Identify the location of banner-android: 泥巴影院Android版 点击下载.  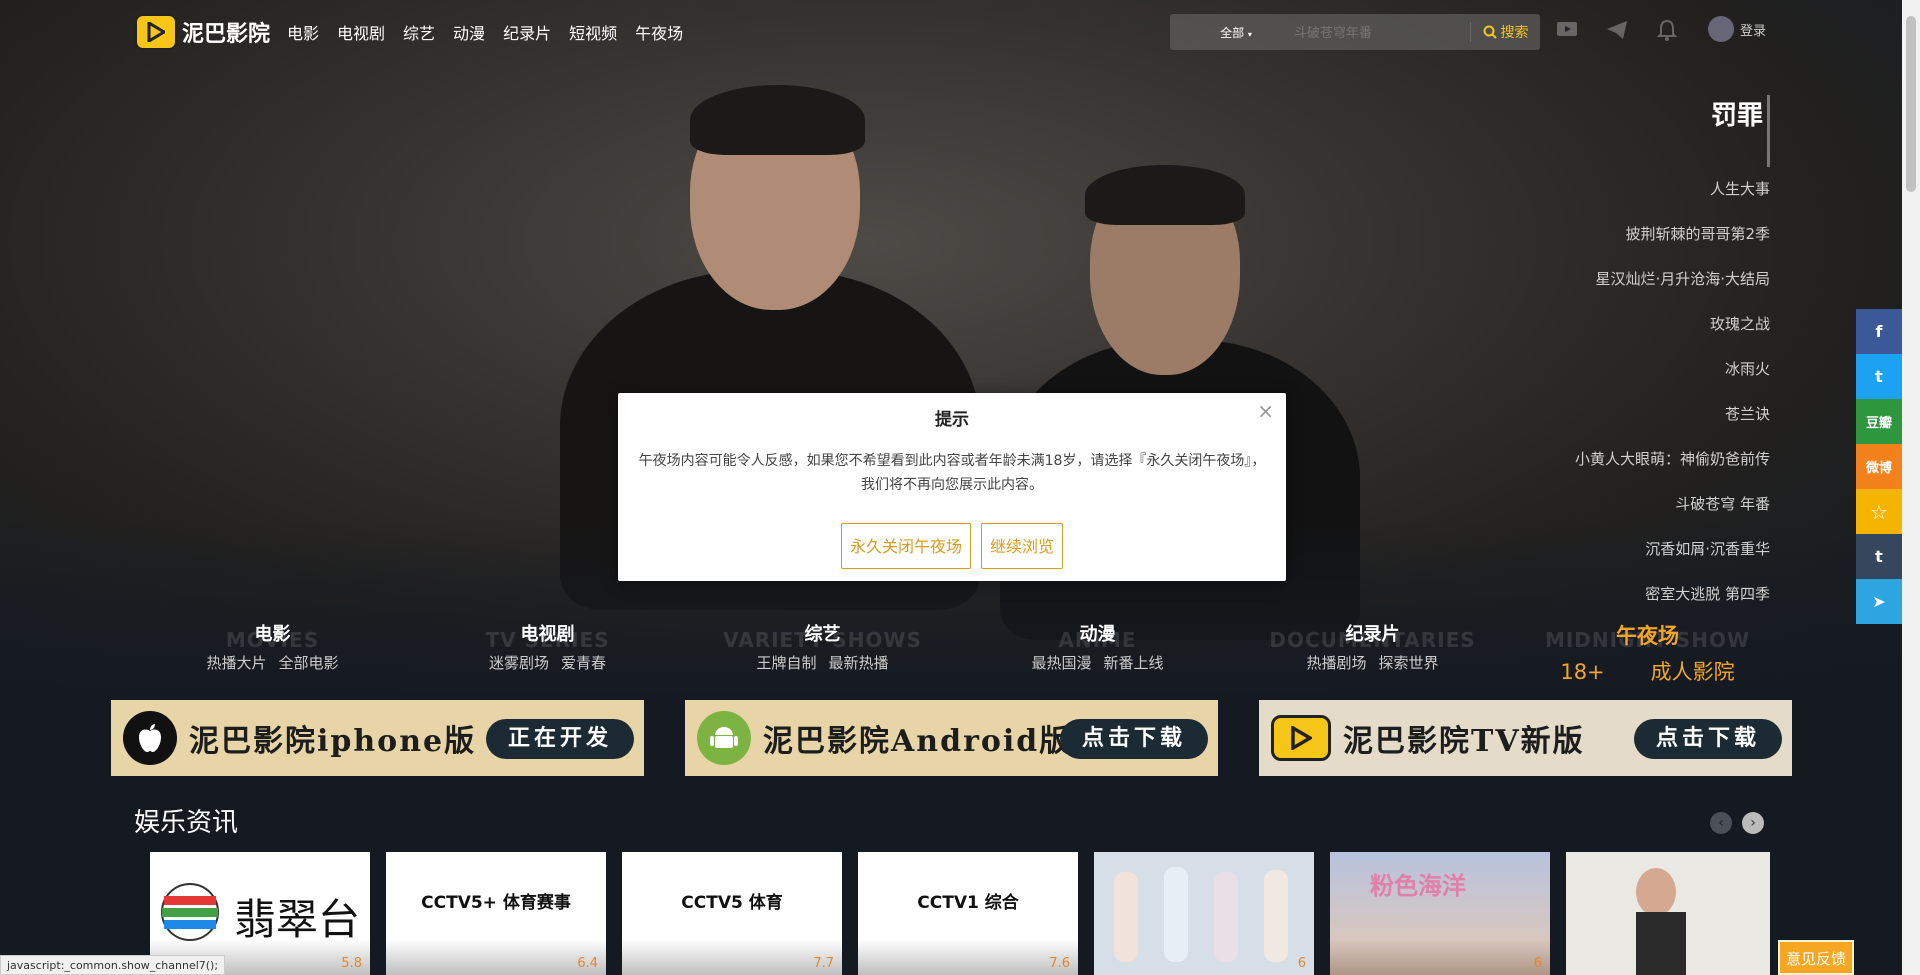
(951, 738).